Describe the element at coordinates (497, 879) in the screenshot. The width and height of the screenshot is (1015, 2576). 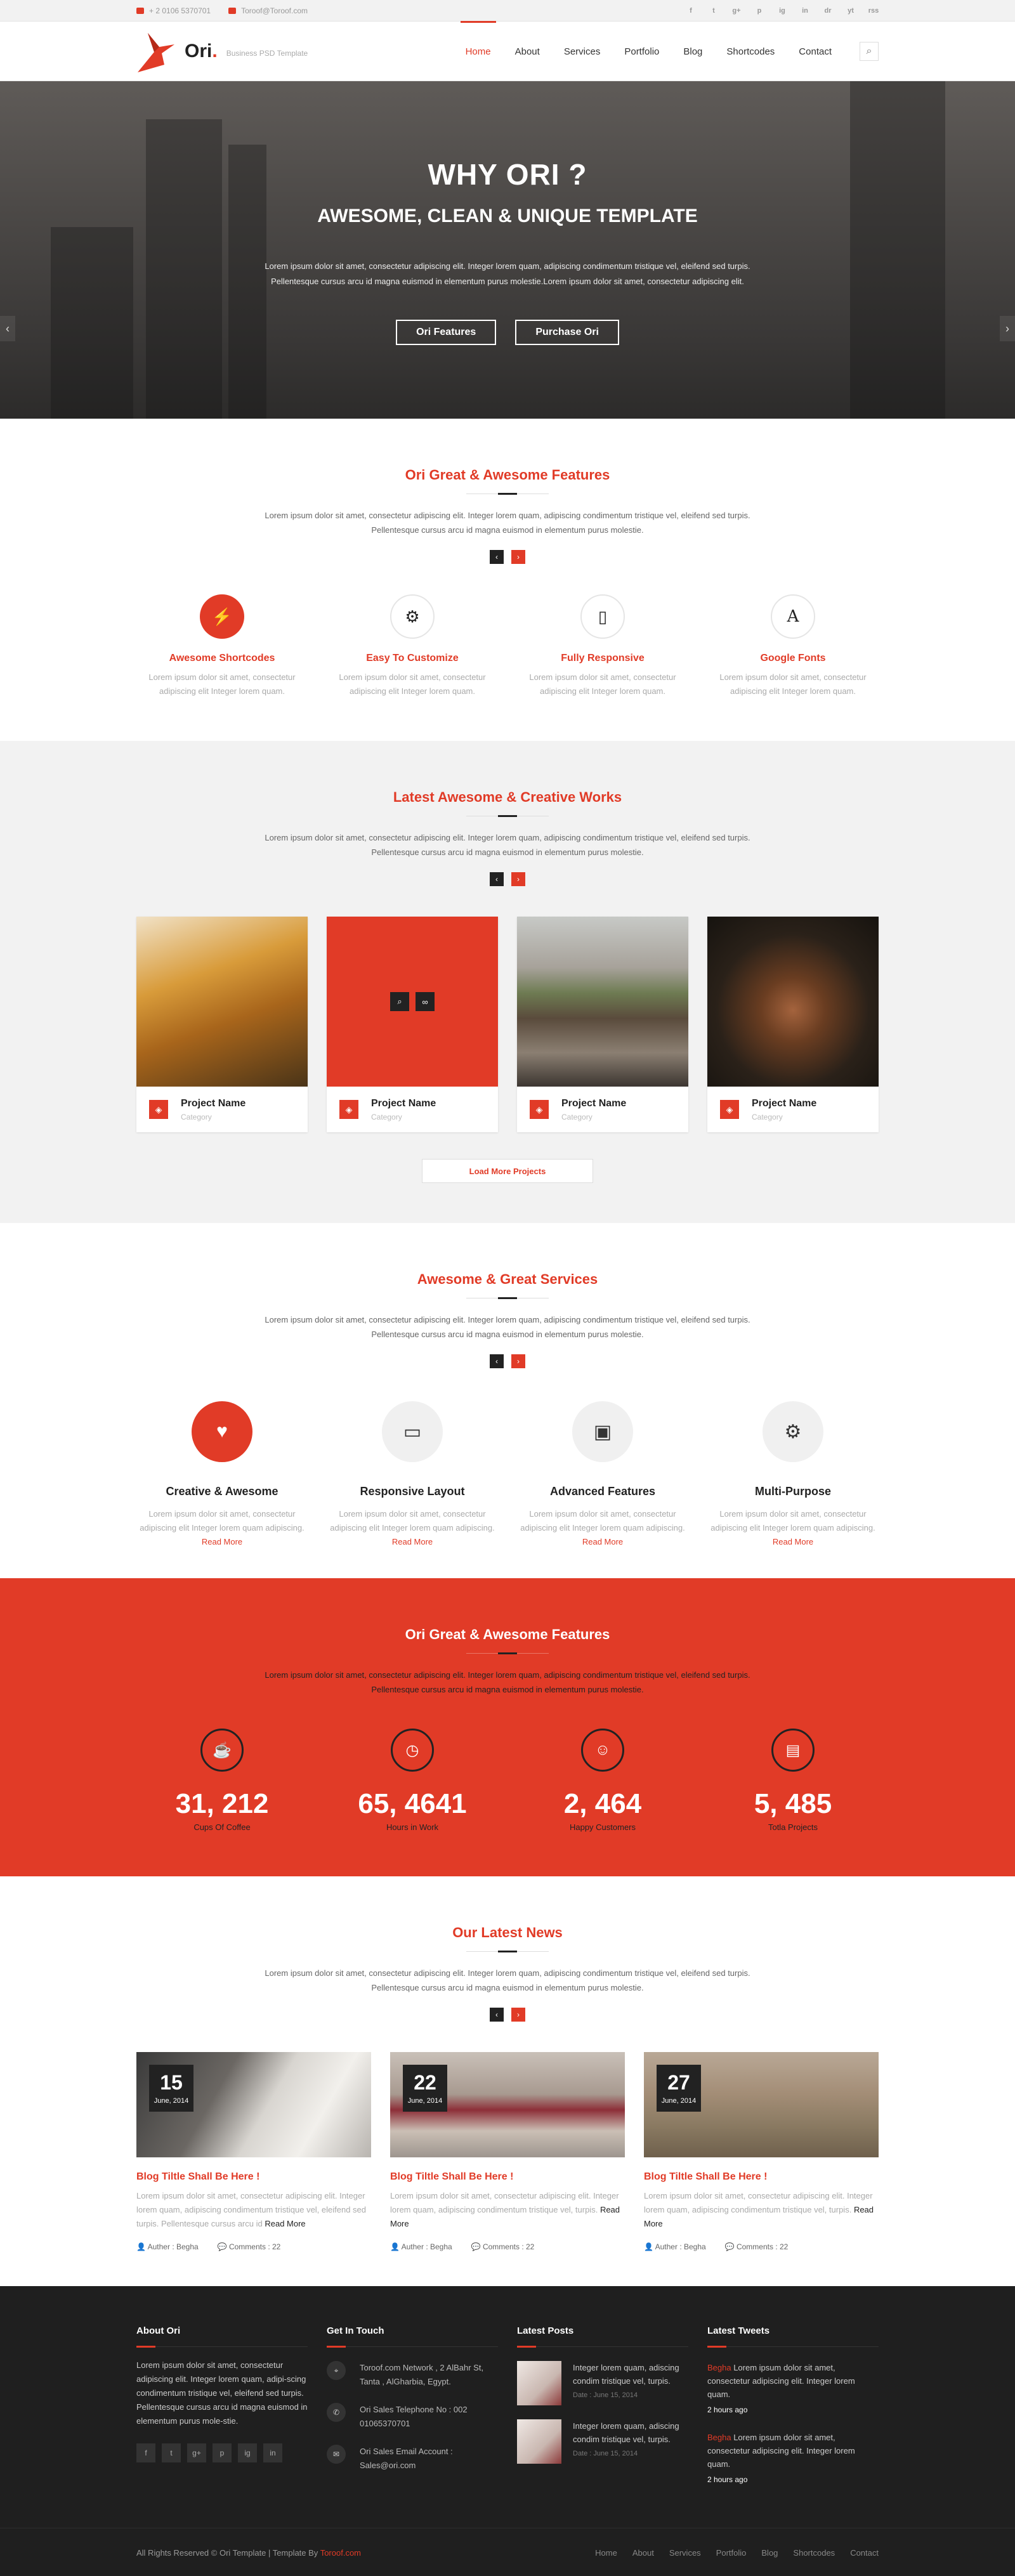
I see `works-prev-arrow: ‹` at that location.